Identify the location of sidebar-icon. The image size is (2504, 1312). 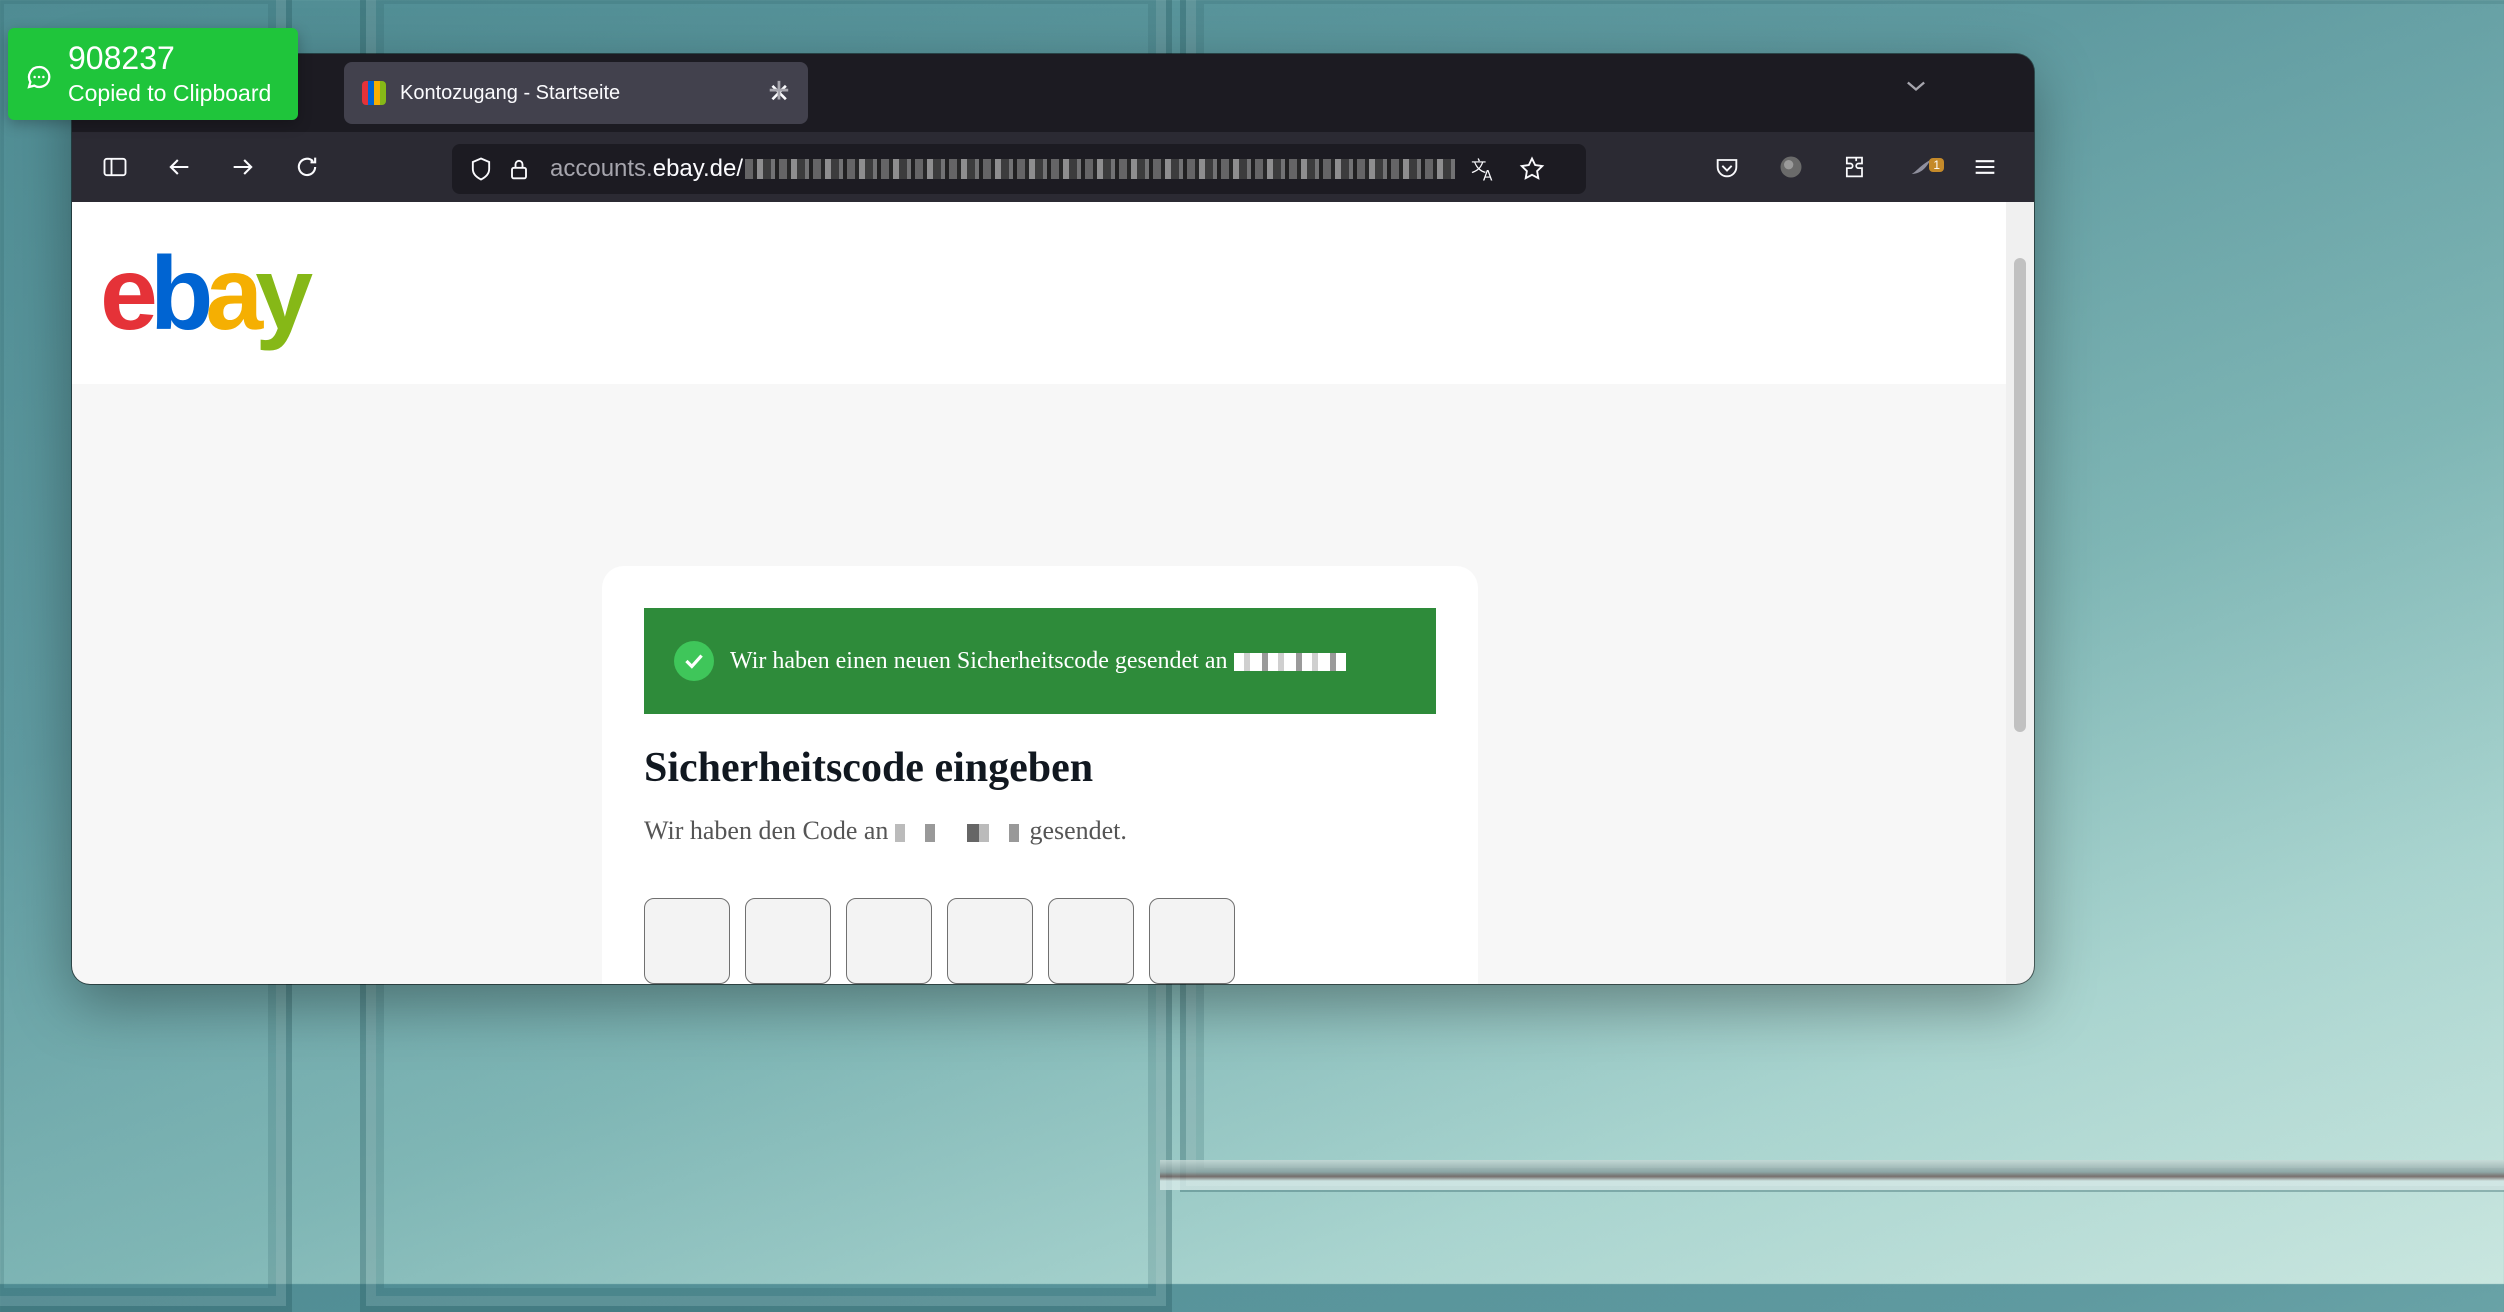
(115, 167).